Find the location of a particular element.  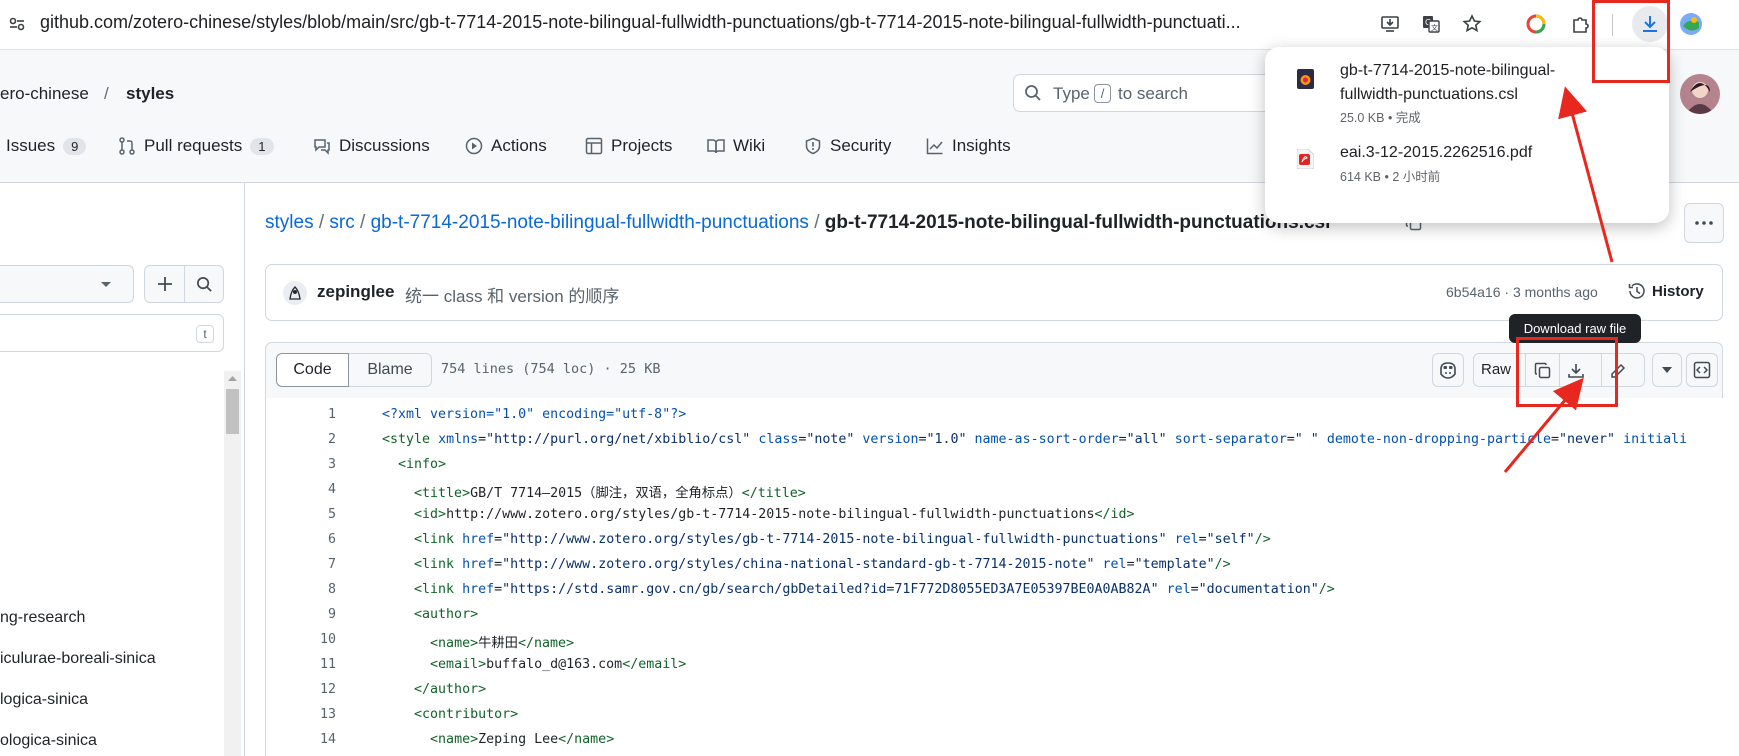

annotation-arrows is located at coordinates (1558, 279).